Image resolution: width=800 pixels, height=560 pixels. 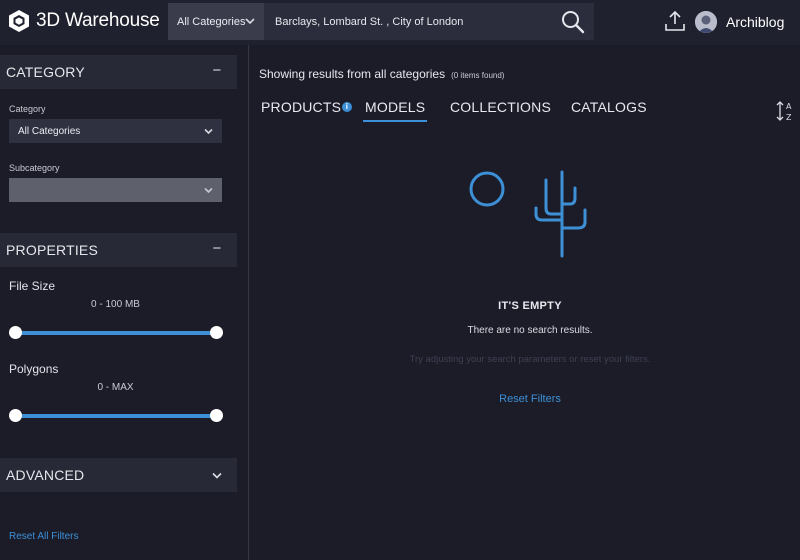 I want to click on reset-filters-link: Reset Filters, so click(x=530, y=399).